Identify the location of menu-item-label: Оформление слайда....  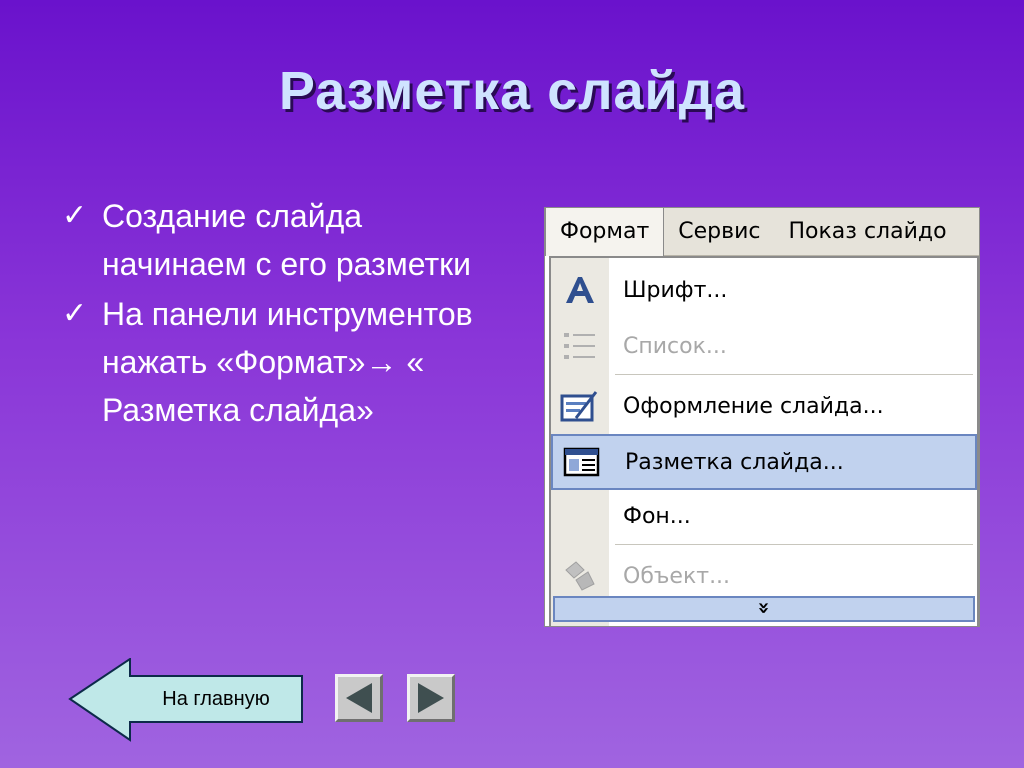
(753, 406).